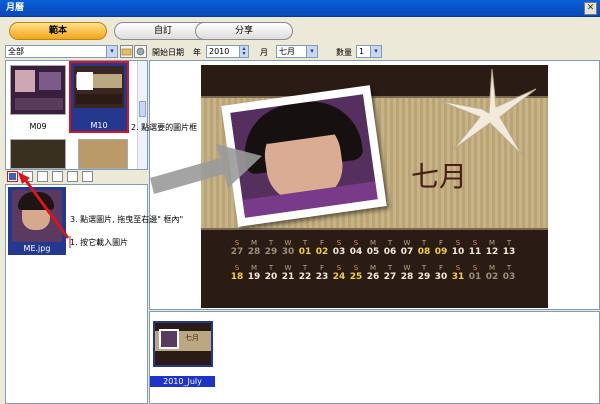 The image size is (600, 404). I want to click on annotation-step1: 1. 按它載入圖片, so click(99, 242).